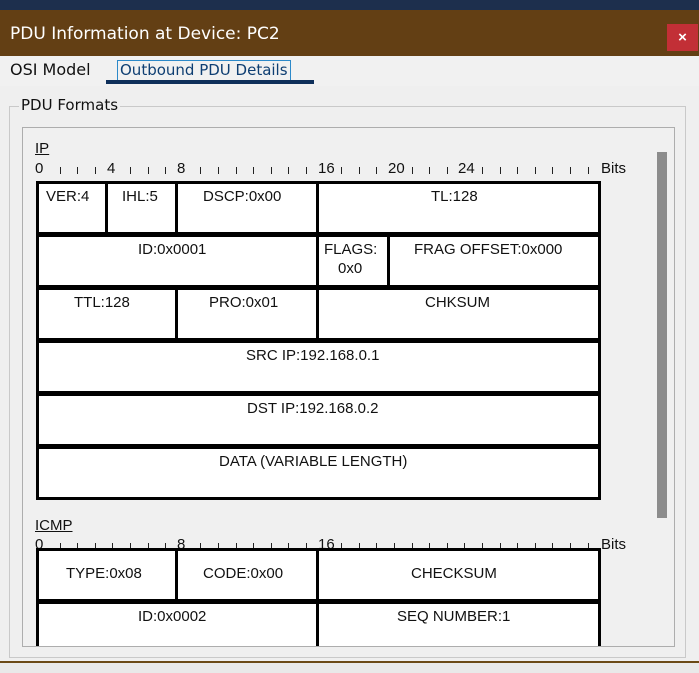 This screenshot has height=673, width=699. I want to click on window-title: PDU Information at Device: PC2, so click(145, 34).